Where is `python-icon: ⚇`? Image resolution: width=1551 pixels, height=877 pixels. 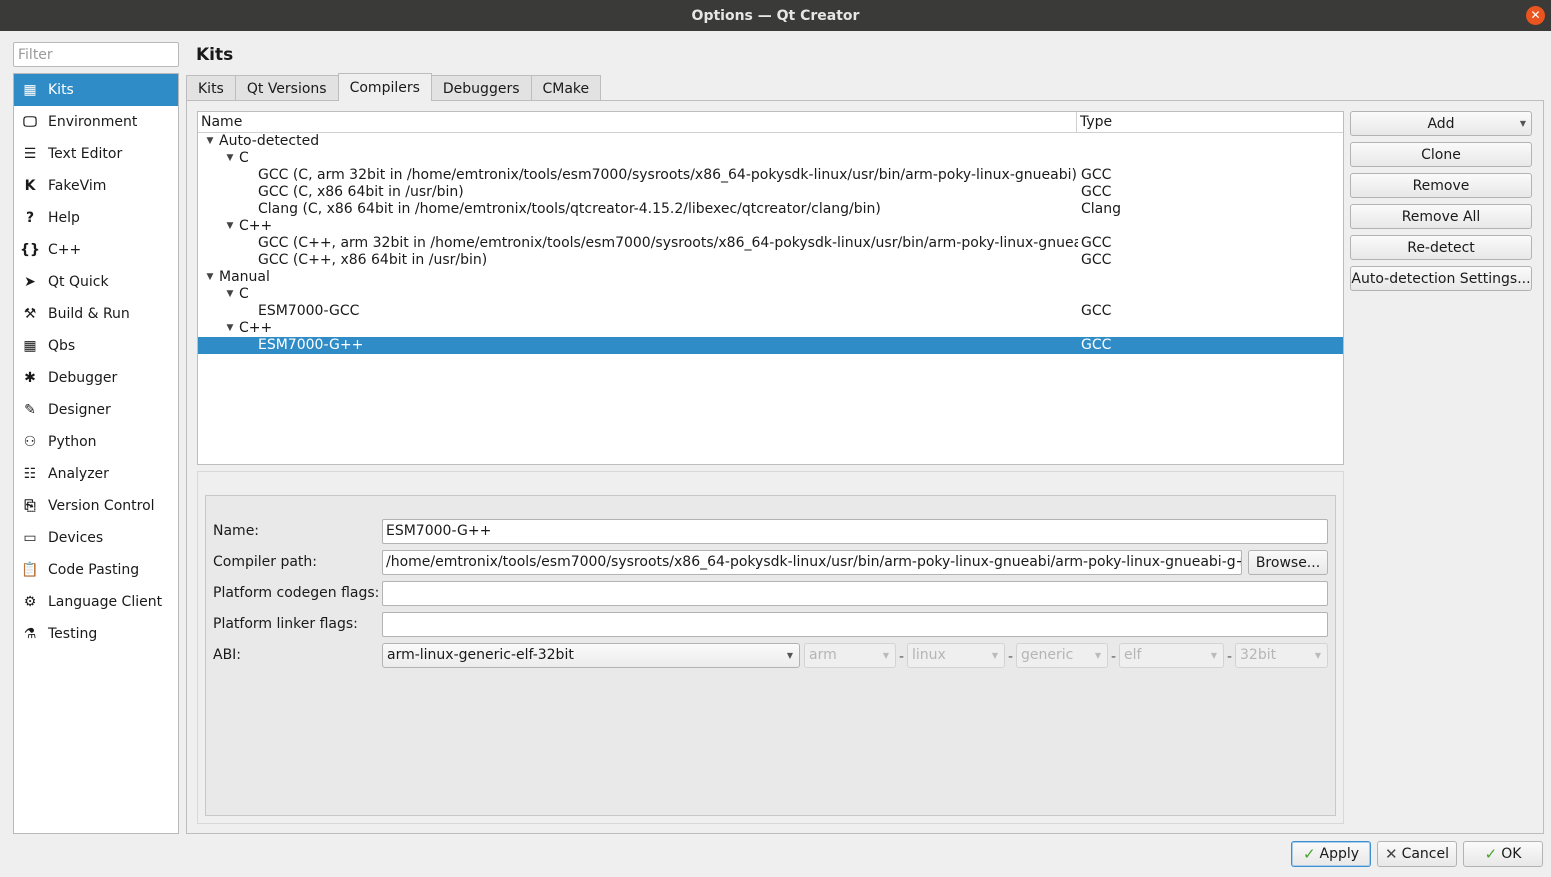 python-icon: ⚇ is located at coordinates (30, 442).